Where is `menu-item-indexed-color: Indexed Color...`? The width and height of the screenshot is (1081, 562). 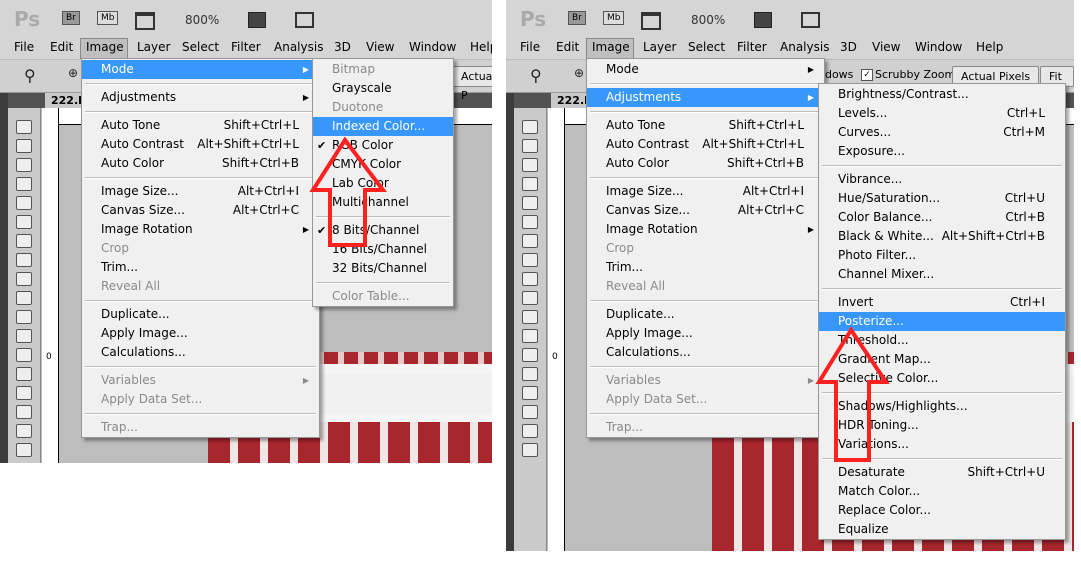 menu-item-indexed-color: Indexed Color... is located at coordinates (383, 126).